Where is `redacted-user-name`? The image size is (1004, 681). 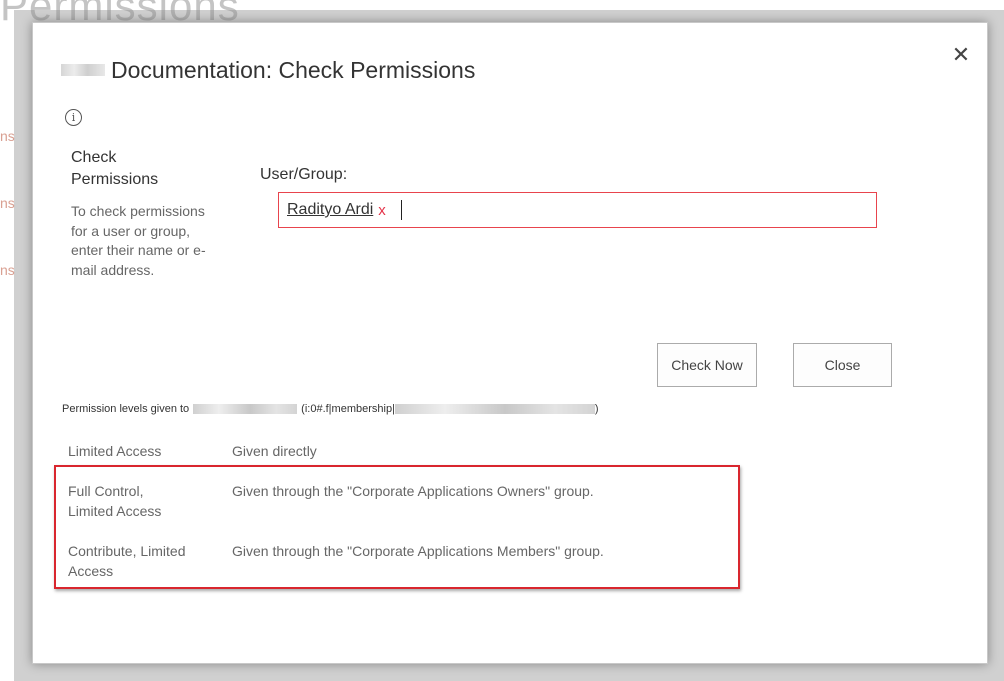
redacted-user-name is located at coordinates (245, 409).